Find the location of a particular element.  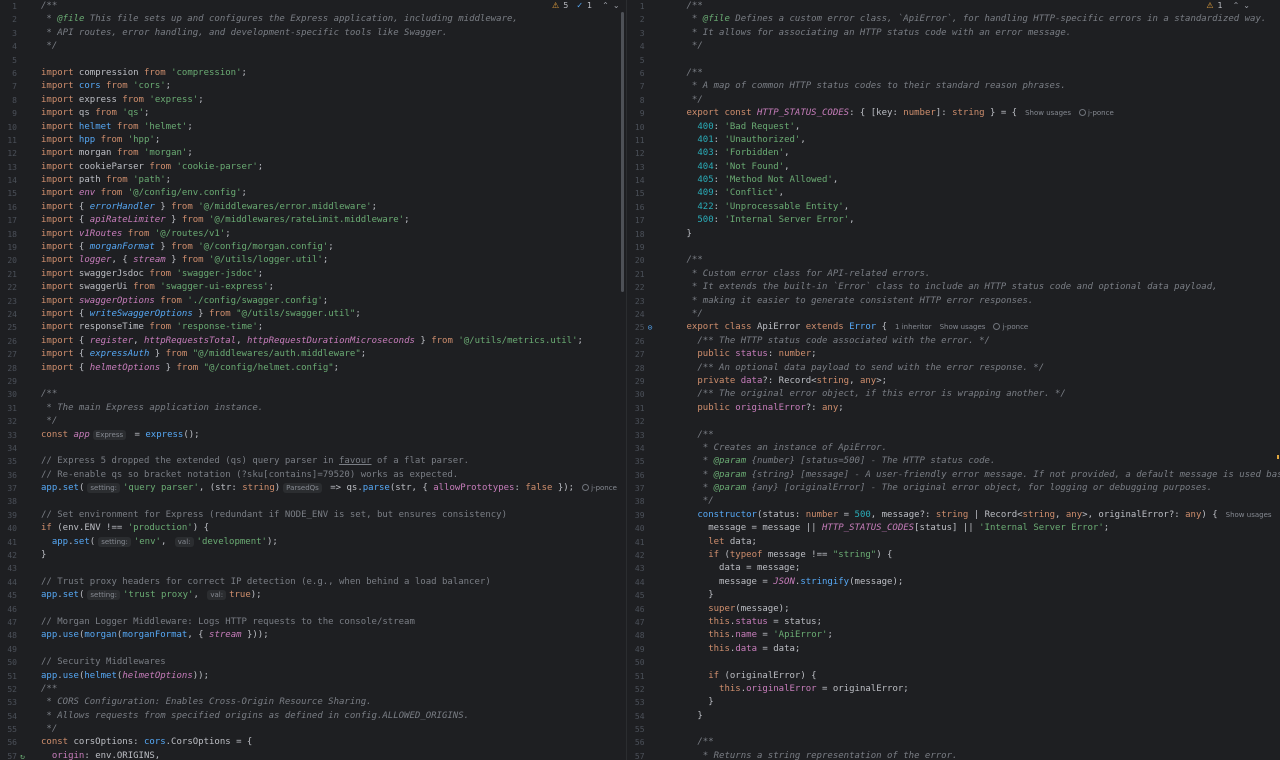

line-number: 48 is located at coordinates (8, 635).